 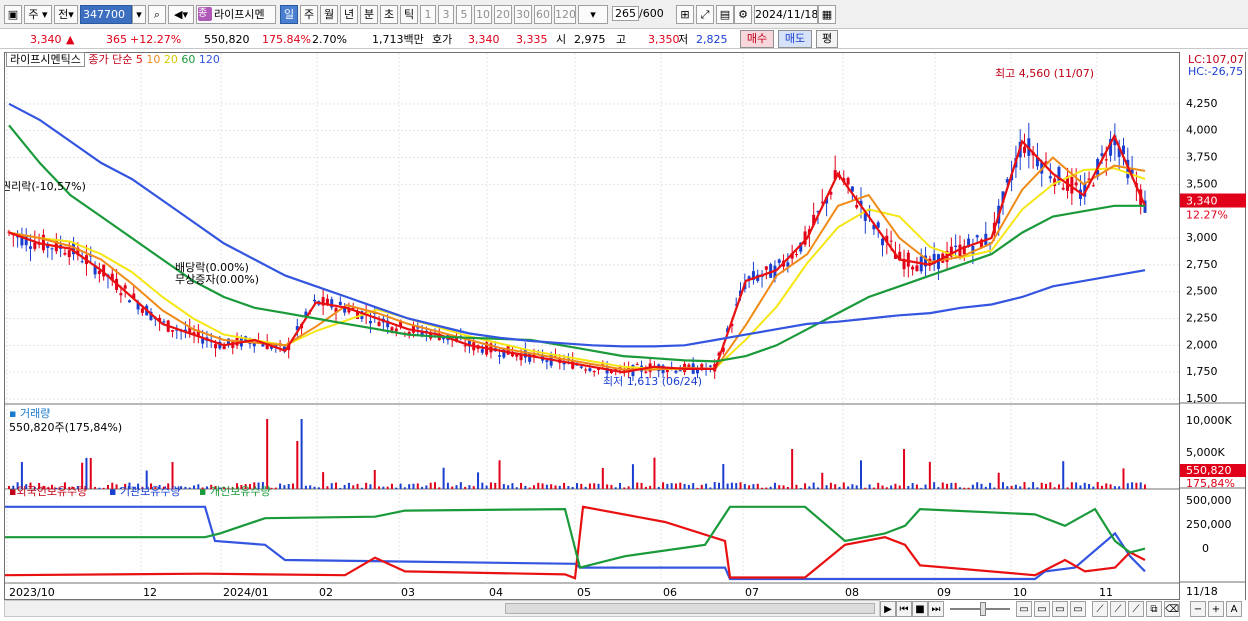 What do you see at coordinates (1024, 609) in the screenshot?
I see `layout-icon-1: ▭` at bounding box center [1024, 609].